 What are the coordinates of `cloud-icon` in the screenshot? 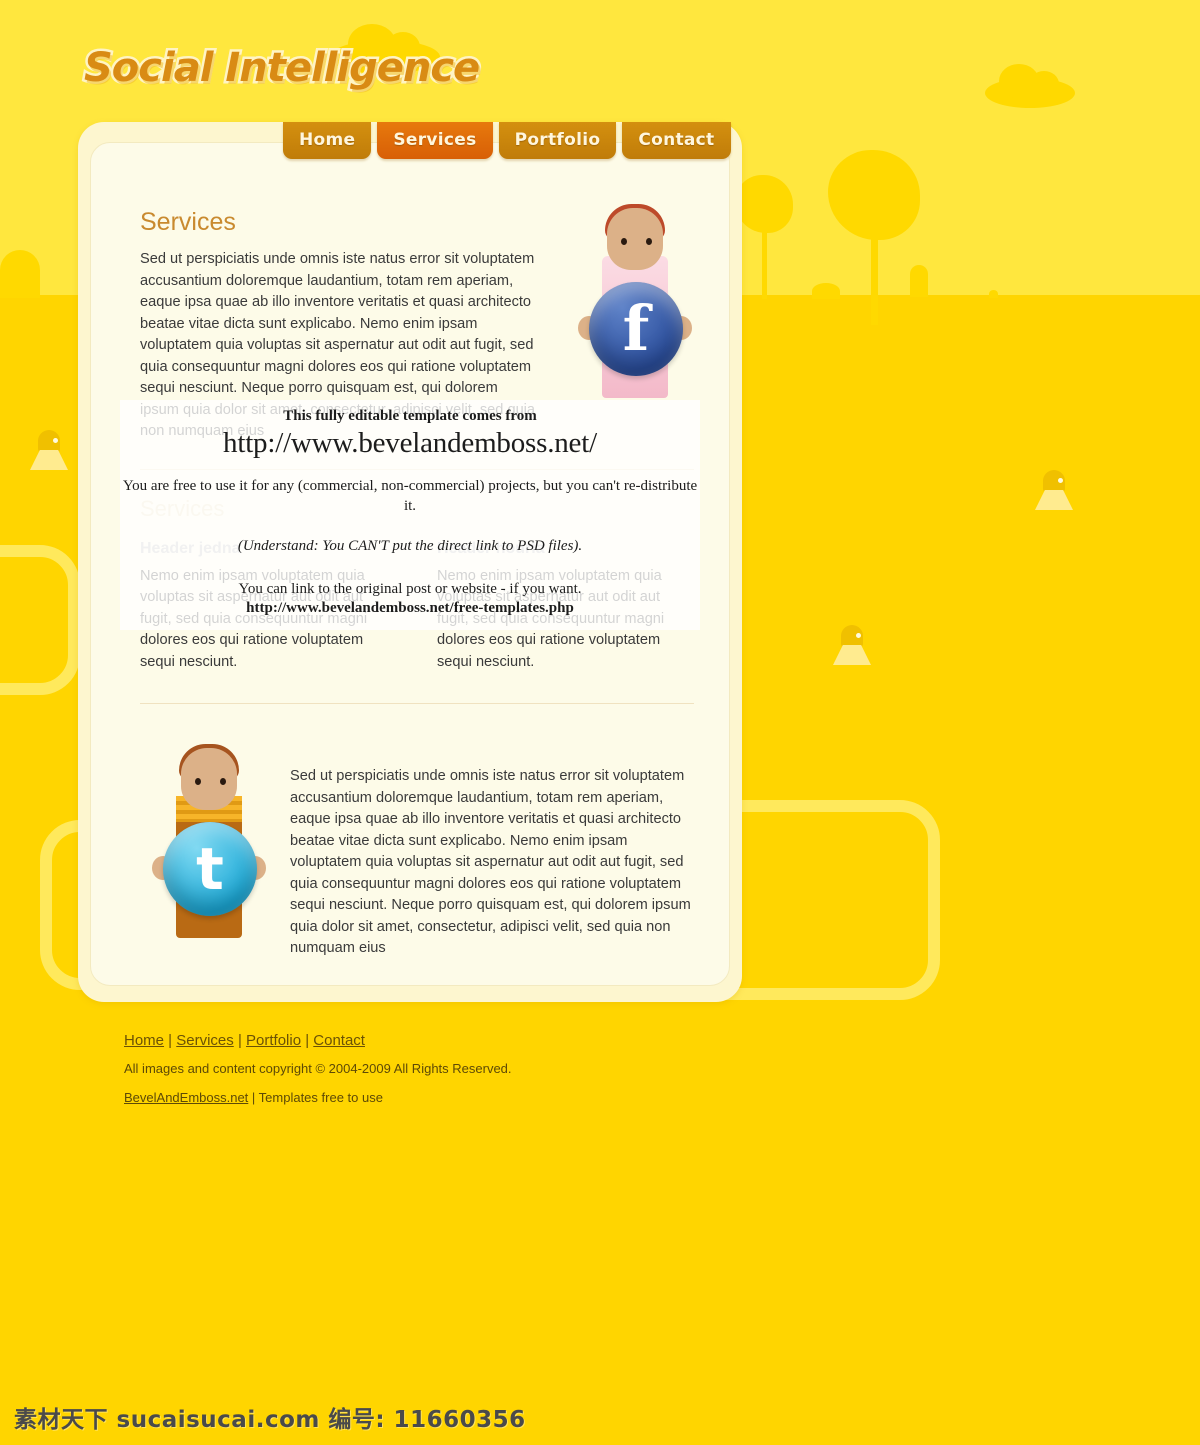 It's located at (1030, 86).